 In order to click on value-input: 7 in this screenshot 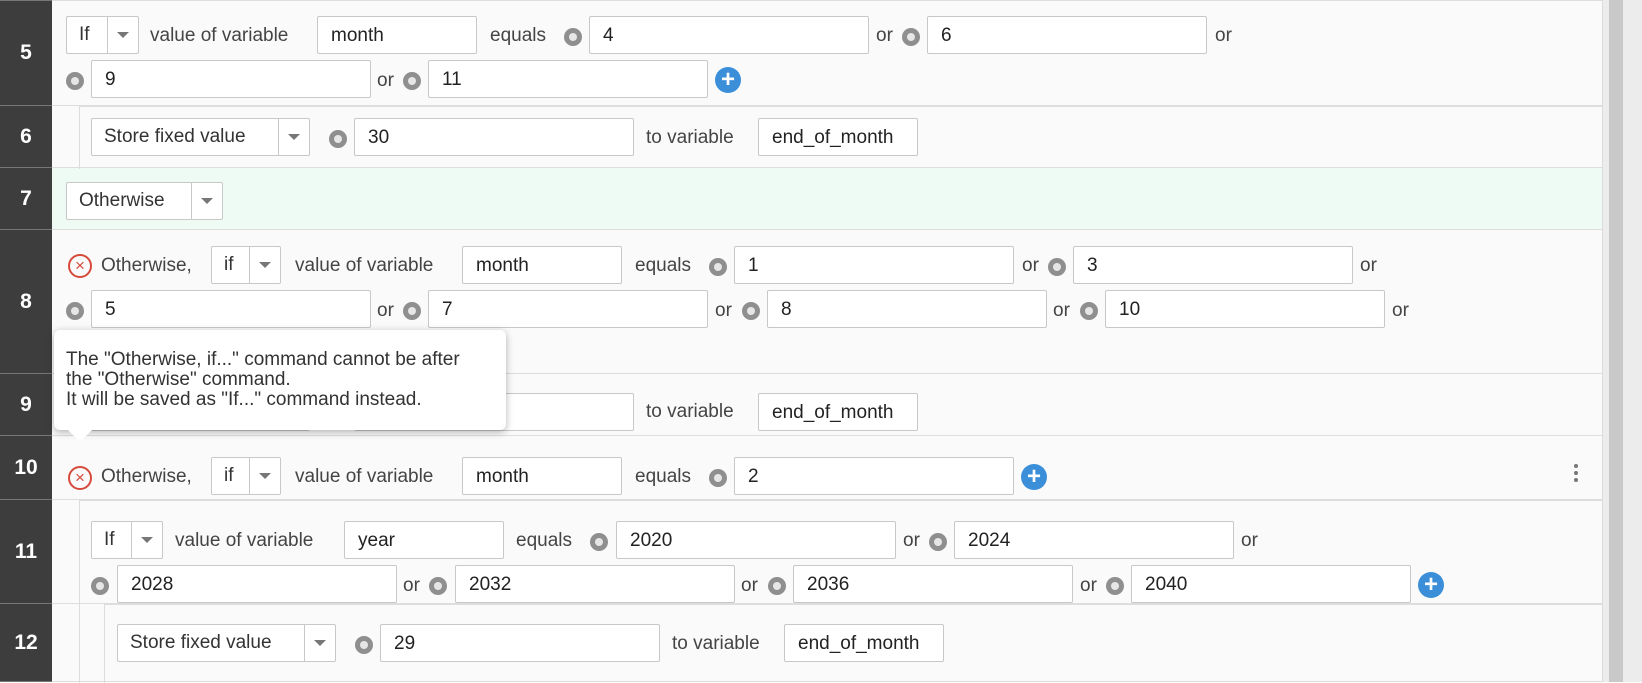, I will do `click(568, 309)`.